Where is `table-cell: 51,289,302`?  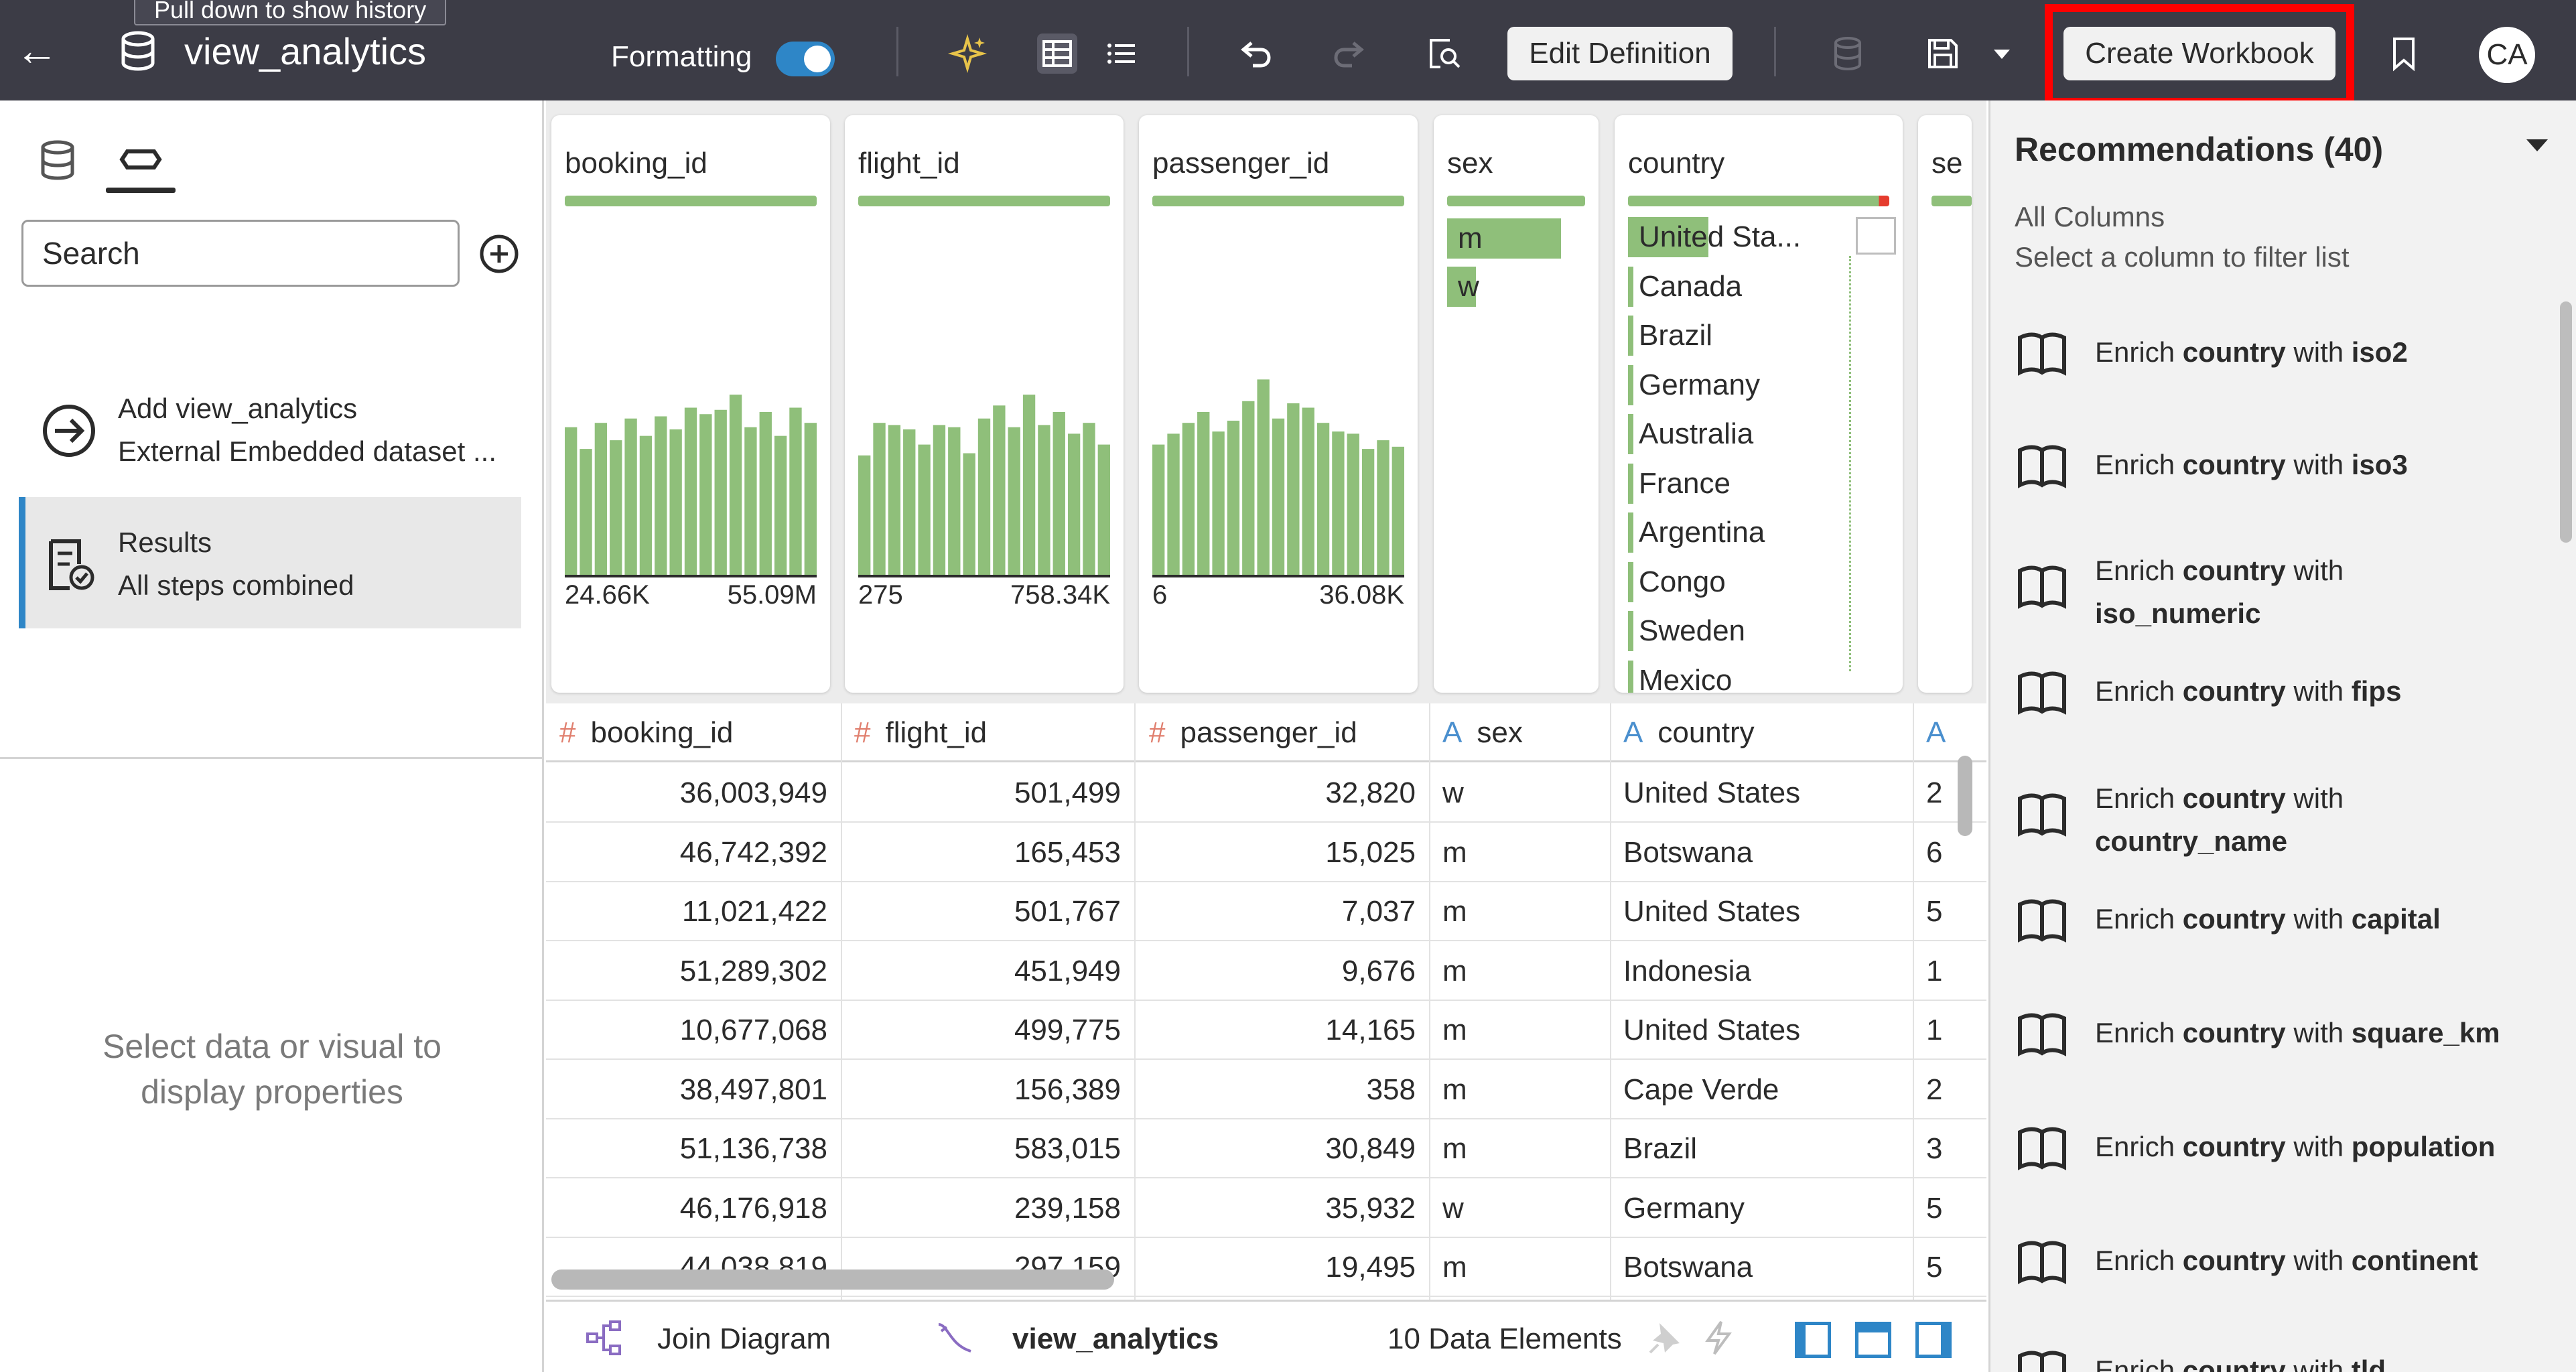 table-cell: 51,289,302 is located at coordinates (687, 971).